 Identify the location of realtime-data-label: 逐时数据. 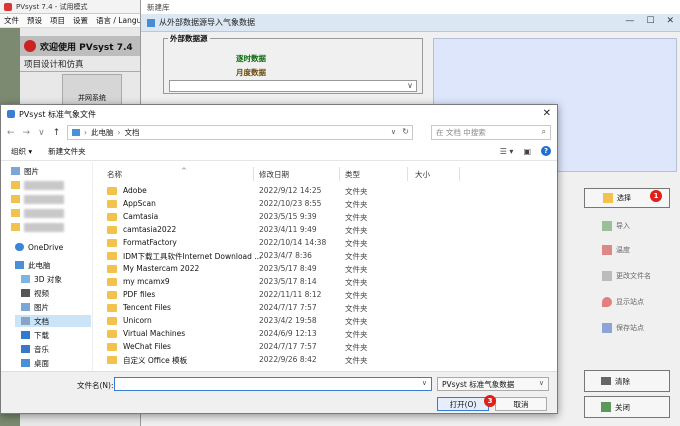
(251, 58).